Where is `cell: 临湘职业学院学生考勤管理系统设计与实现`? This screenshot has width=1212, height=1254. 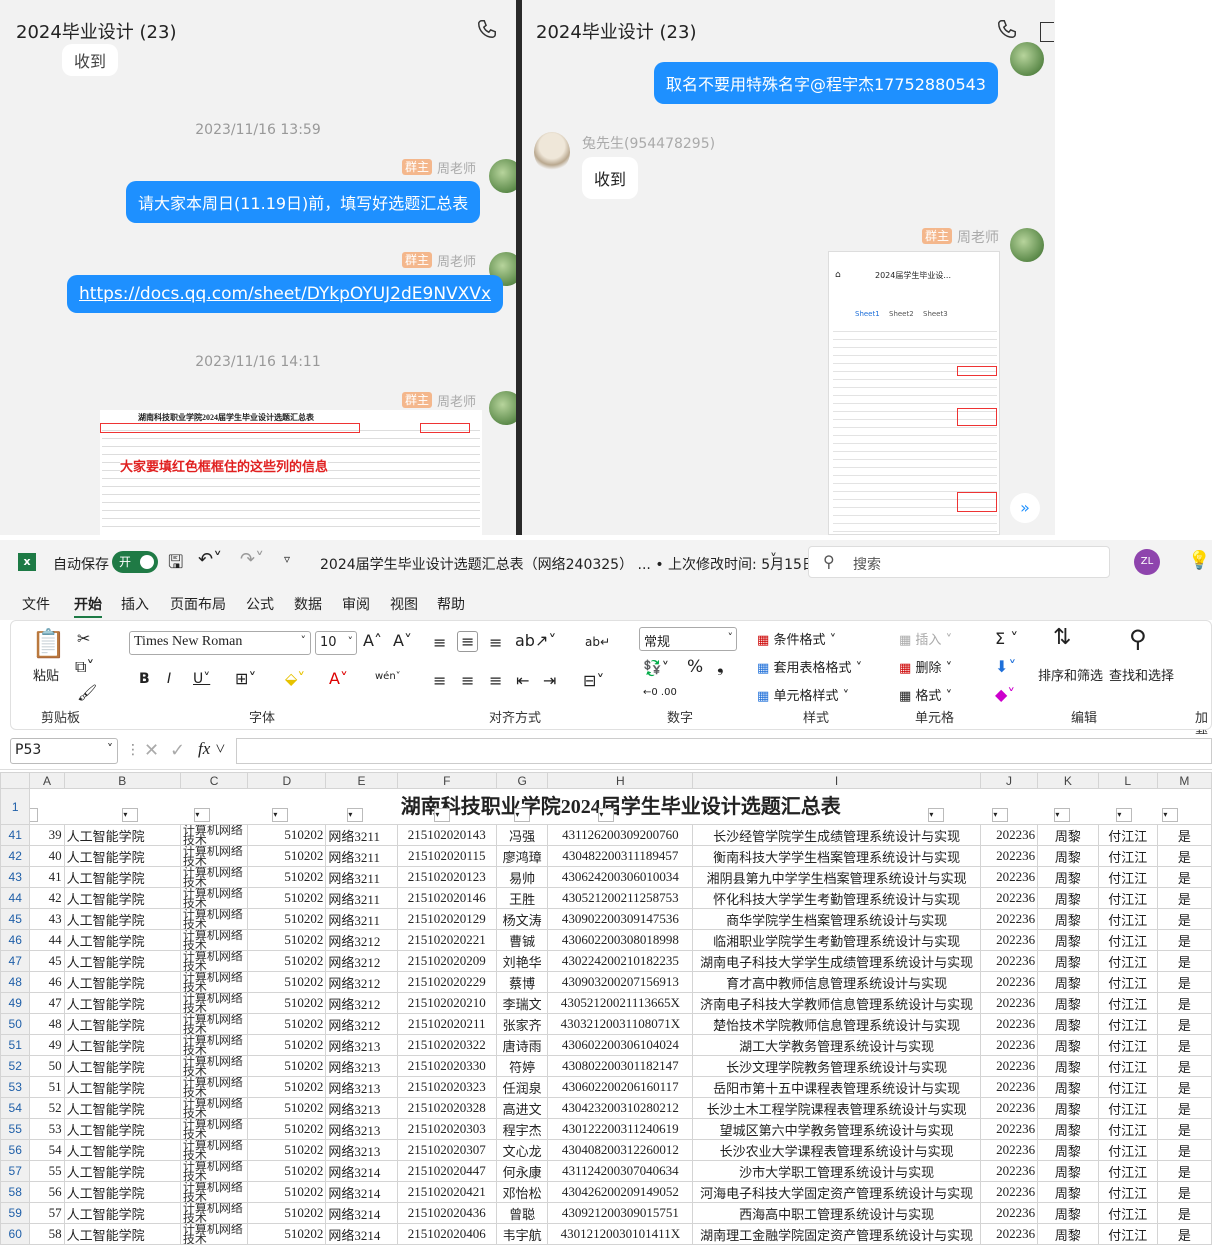 cell: 临湘职业学院学生考勤管理系统设计与实现 is located at coordinates (836, 940).